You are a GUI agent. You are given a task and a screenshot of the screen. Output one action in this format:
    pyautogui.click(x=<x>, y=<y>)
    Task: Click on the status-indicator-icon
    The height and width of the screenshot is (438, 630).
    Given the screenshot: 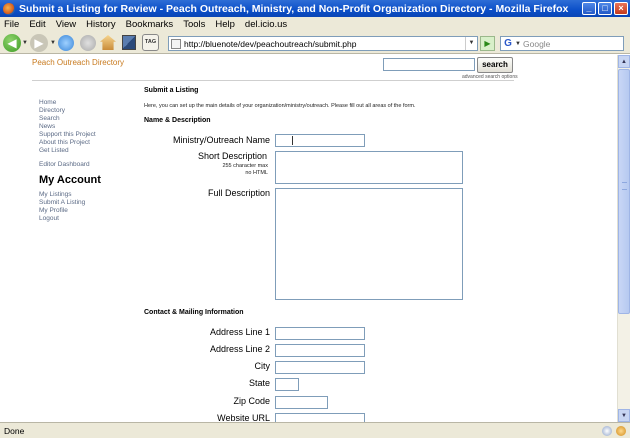 What is the action you would take?
    pyautogui.click(x=607, y=430)
    